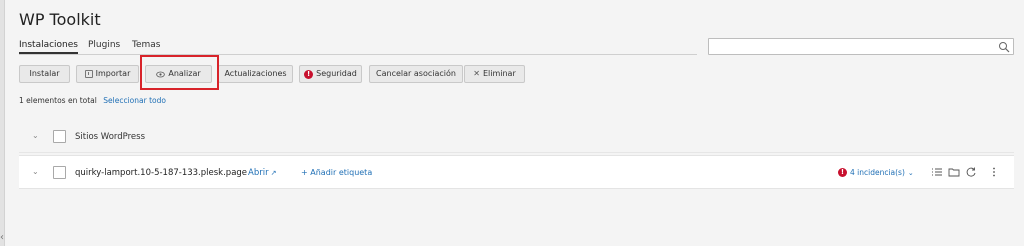  Describe the element at coordinates (161, 74) in the screenshot. I see `eye-icon` at that location.